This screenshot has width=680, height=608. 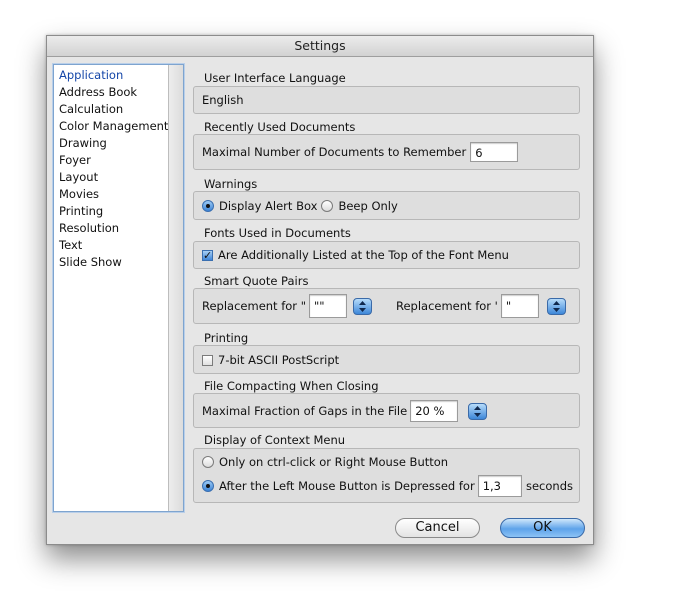 What do you see at coordinates (499, 486) in the screenshot?
I see `seconds-field: 1,3` at bounding box center [499, 486].